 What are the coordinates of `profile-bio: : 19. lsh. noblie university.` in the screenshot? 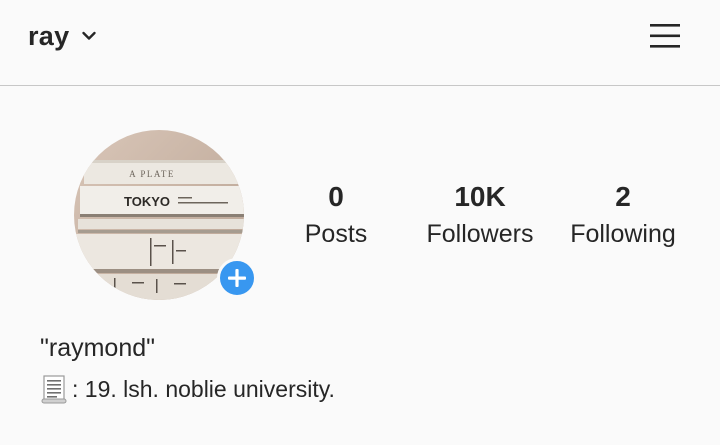 It's located at (187, 389).